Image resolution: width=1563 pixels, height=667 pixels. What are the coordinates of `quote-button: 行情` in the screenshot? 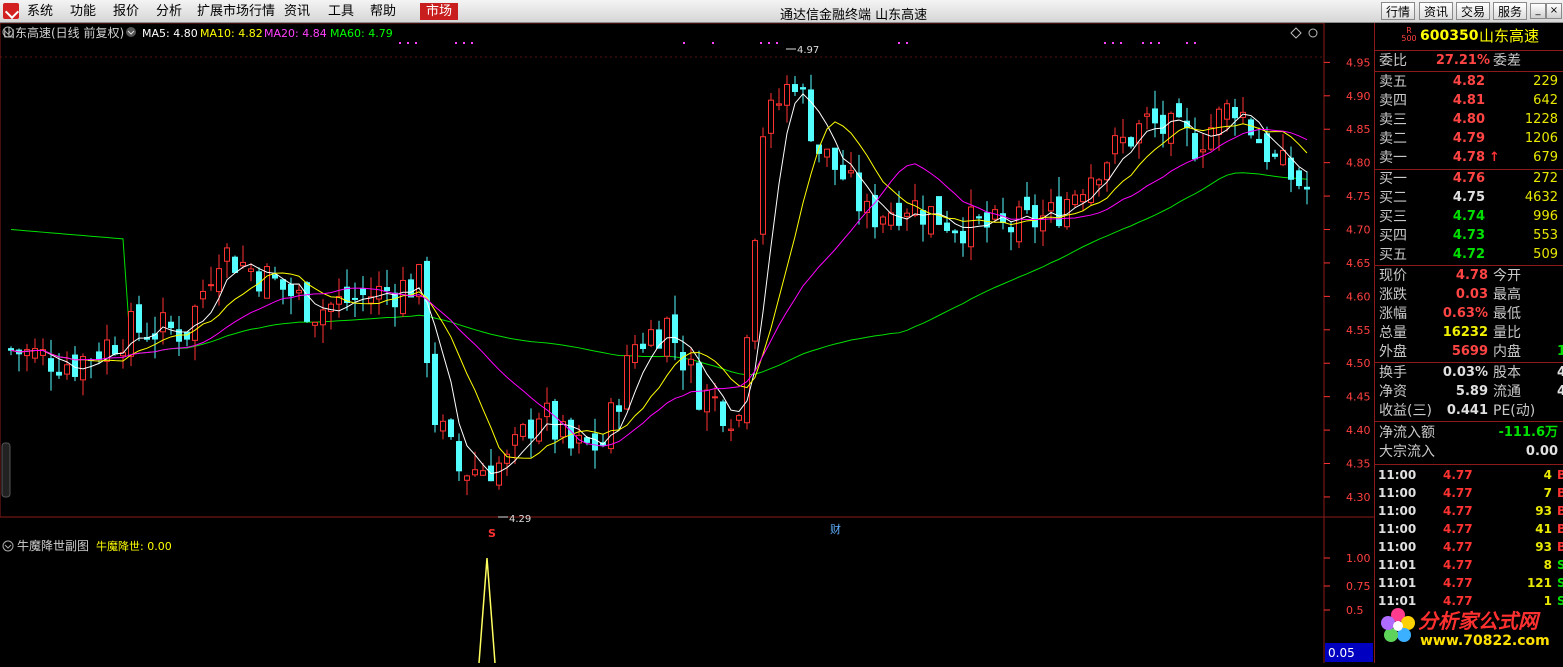 It's located at (1398, 11).